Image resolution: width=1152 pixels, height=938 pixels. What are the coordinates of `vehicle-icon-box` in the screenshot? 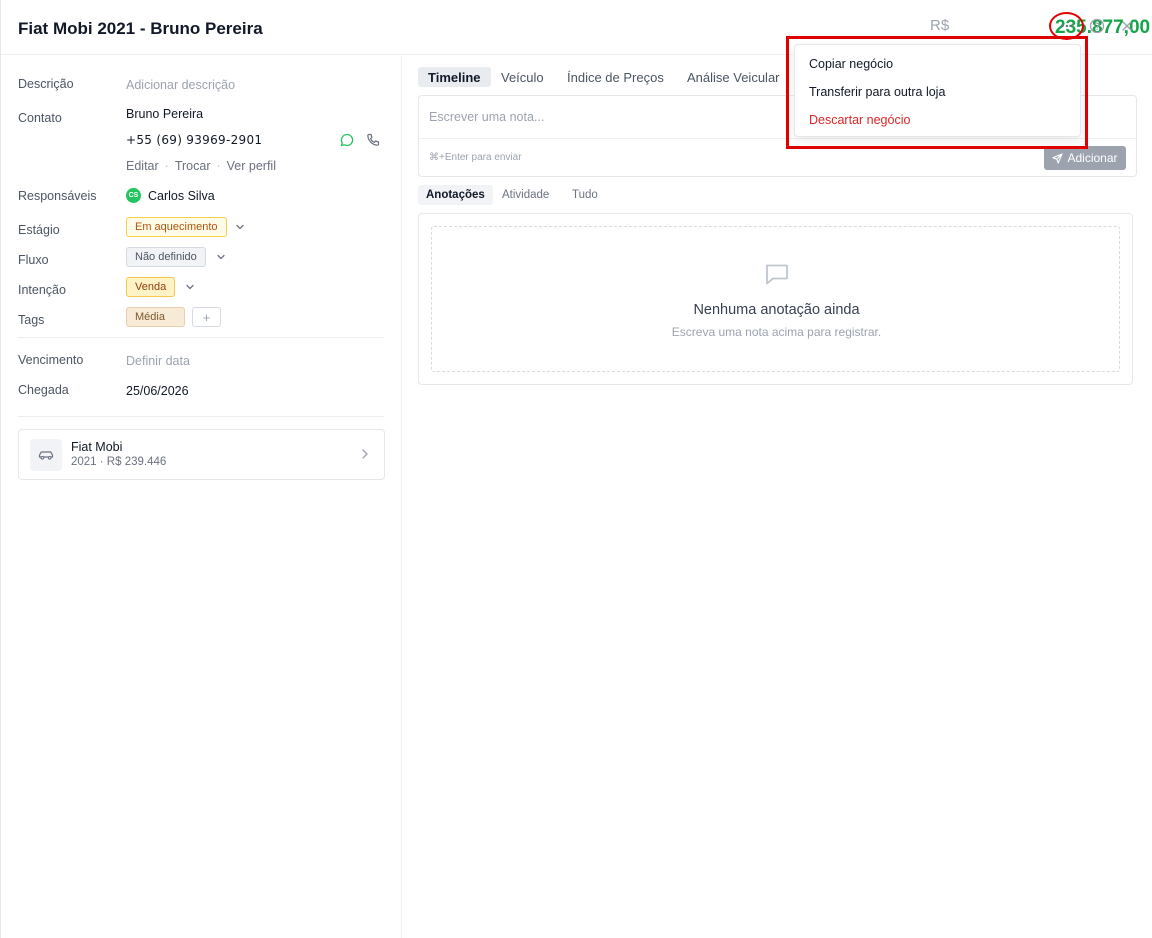 It's located at (46, 455).